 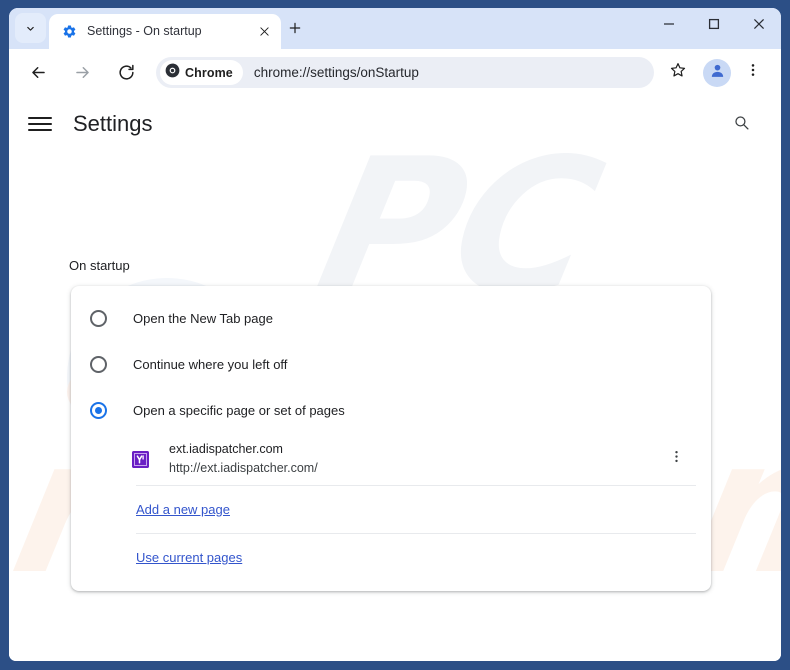 What do you see at coordinates (391, 586) in the screenshot?
I see `card-bottom-spacer` at bounding box center [391, 586].